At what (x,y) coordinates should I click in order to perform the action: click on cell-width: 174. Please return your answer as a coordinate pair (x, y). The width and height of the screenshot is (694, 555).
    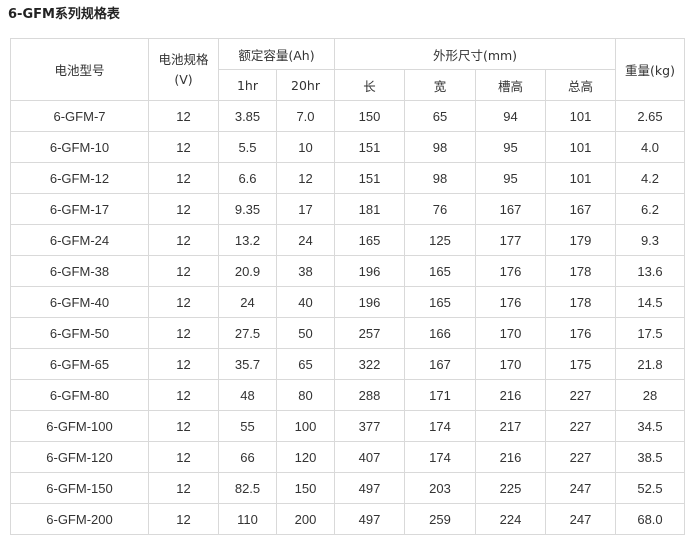
    Looking at the image, I should click on (440, 426).